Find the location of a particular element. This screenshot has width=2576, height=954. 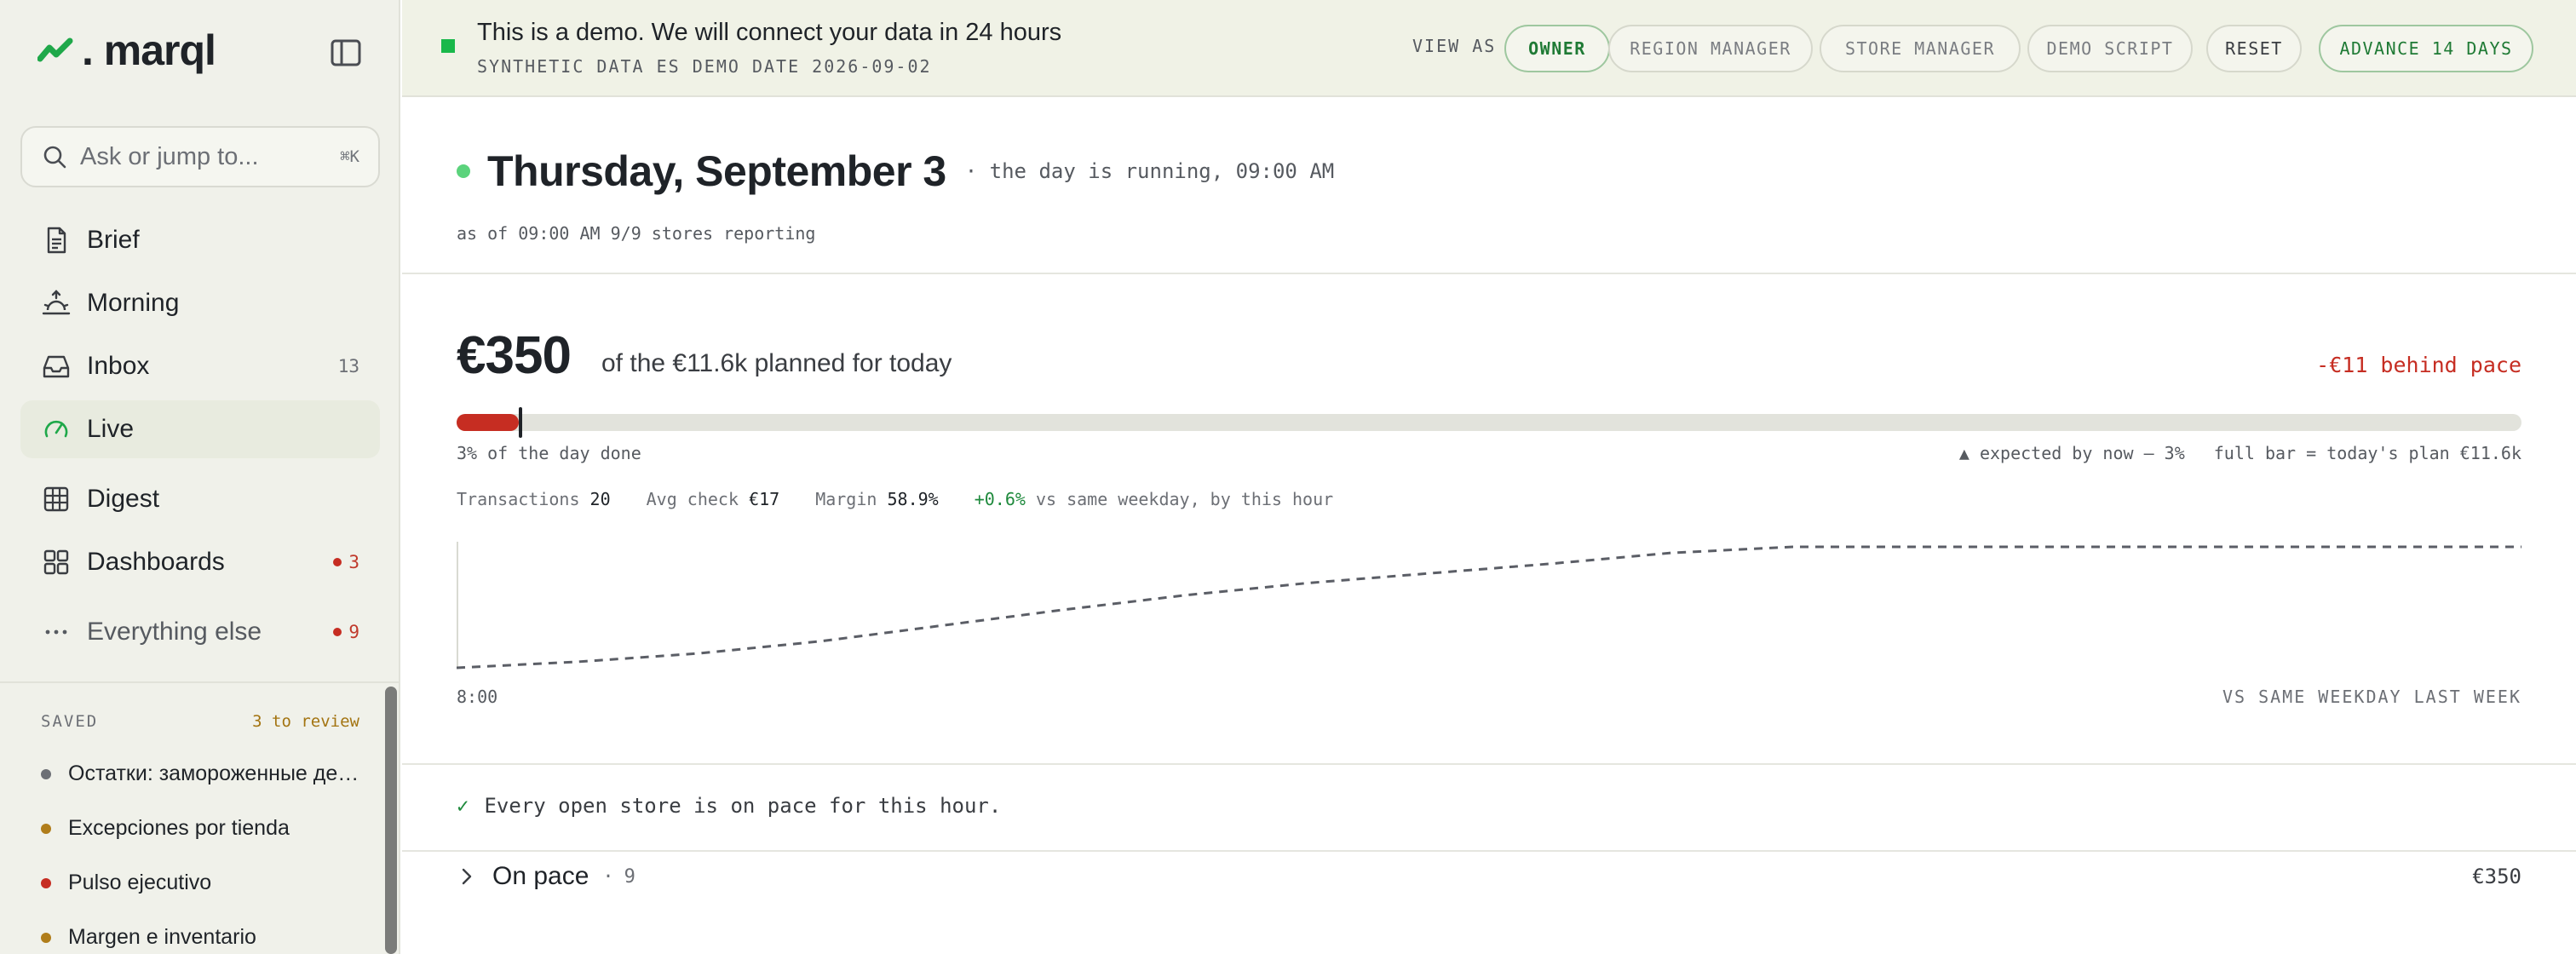

inbox-count: 13 is located at coordinates (348, 366).